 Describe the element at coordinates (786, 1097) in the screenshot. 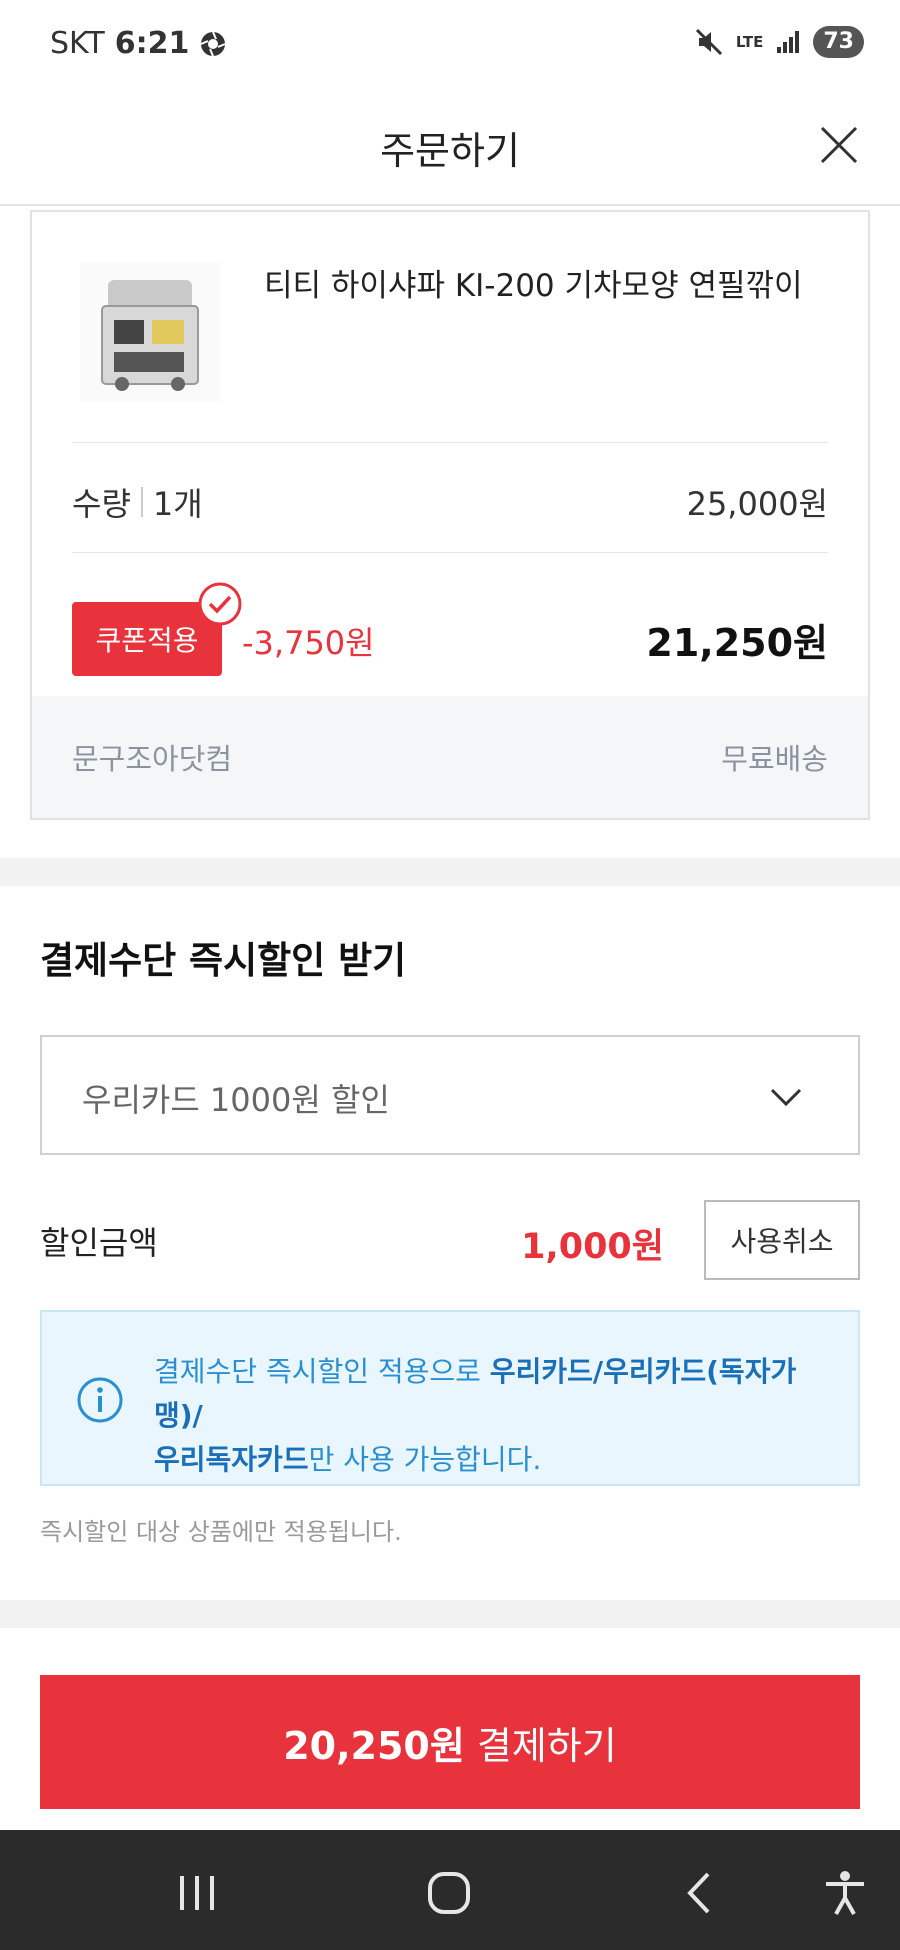

I see `chevron-down-icon` at that location.